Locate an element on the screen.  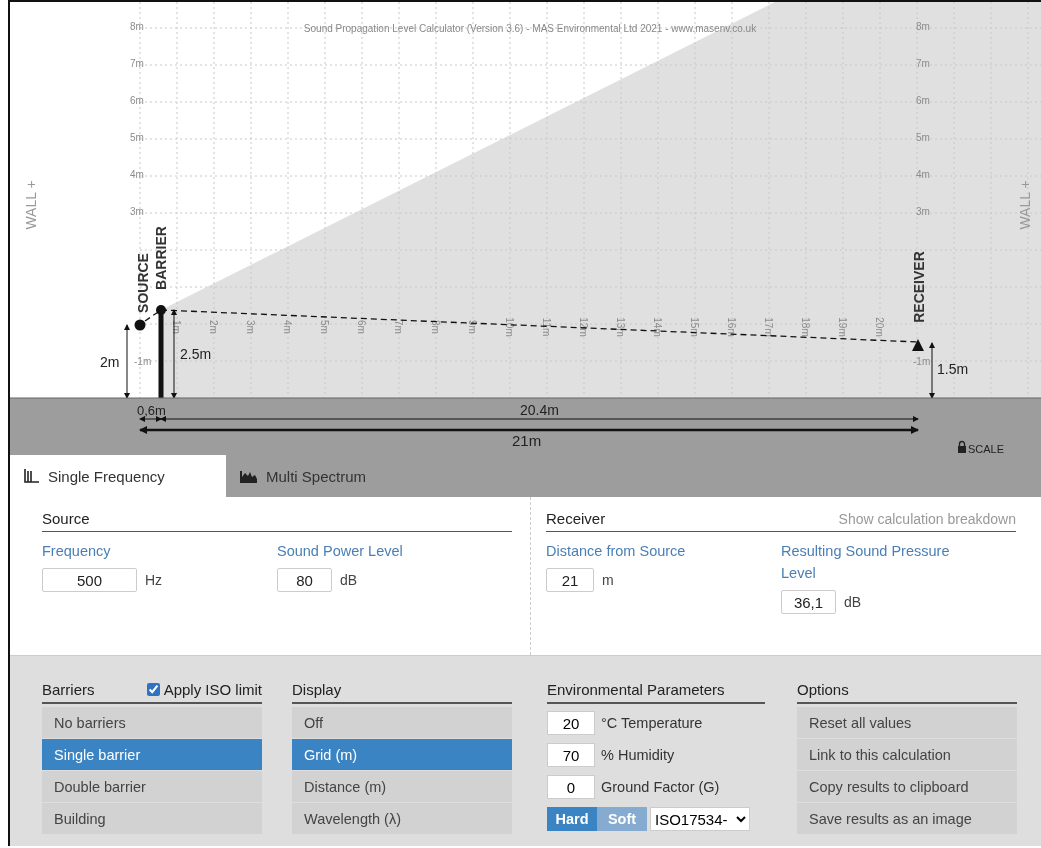
axis-label: 11m is located at coordinates (546, 327).